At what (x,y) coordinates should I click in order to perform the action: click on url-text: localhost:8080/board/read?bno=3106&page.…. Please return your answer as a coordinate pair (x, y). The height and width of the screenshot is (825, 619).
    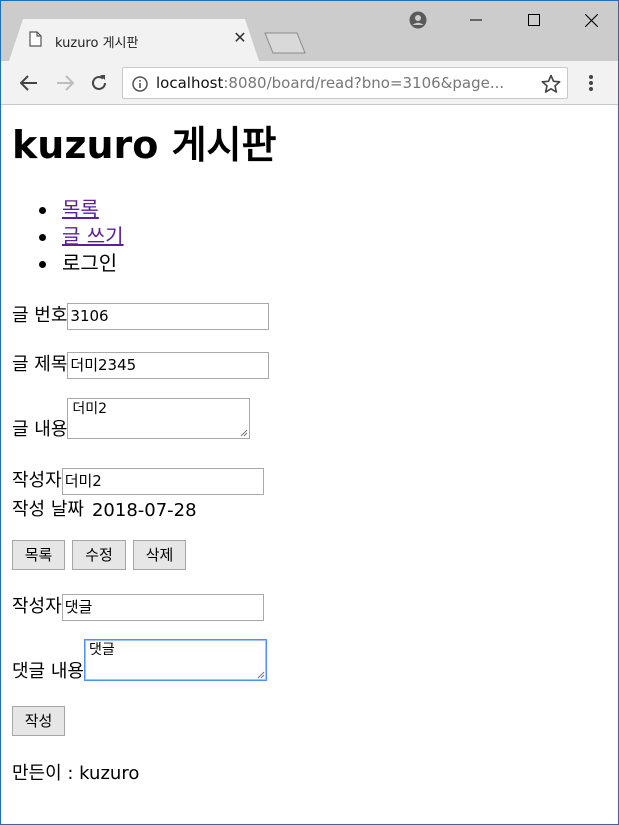
    Looking at the image, I should click on (341, 83).